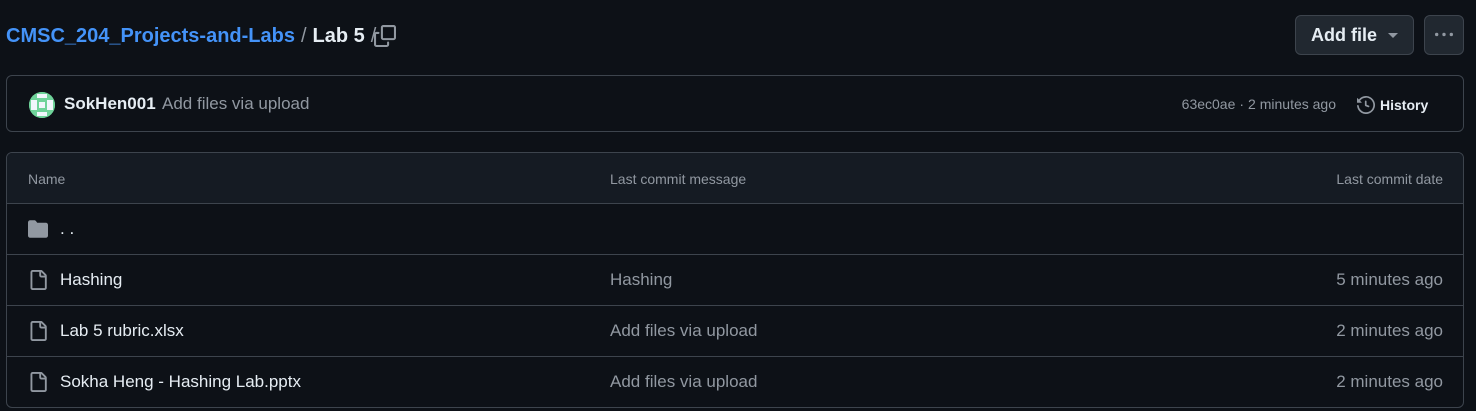  I want to click on caret-down-icon, so click(1393, 35).